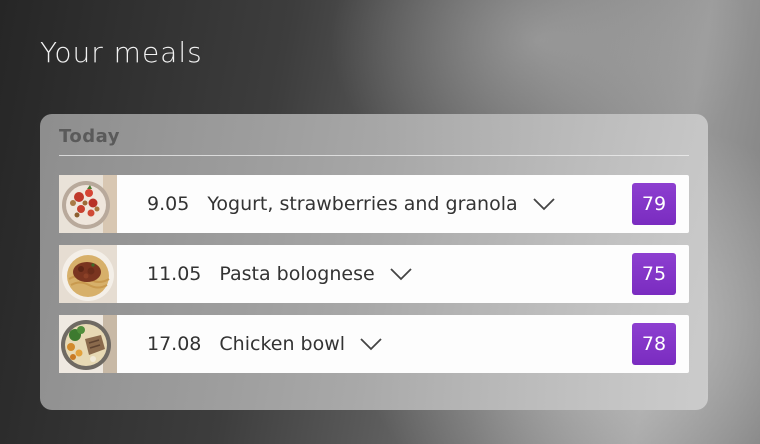 The width and height of the screenshot is (760, 444). I want to click on meal-row: 11.05 Pasta bolognese 75, so click(374, 274).